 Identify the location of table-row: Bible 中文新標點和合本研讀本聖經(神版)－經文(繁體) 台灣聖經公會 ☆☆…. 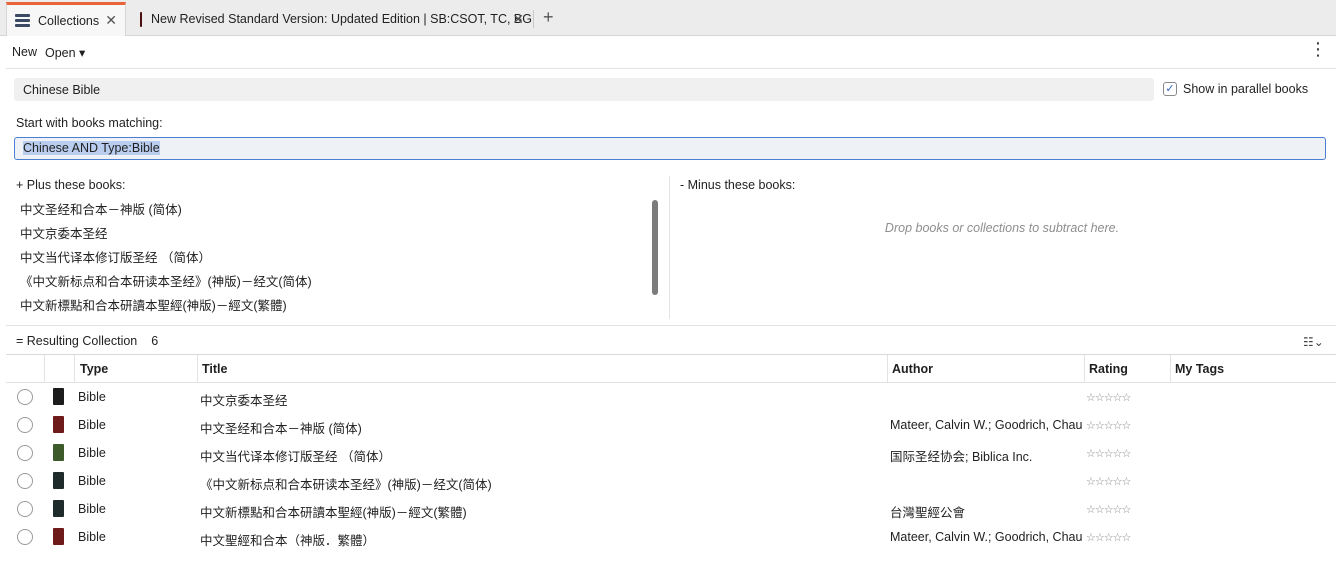
(671, 509).